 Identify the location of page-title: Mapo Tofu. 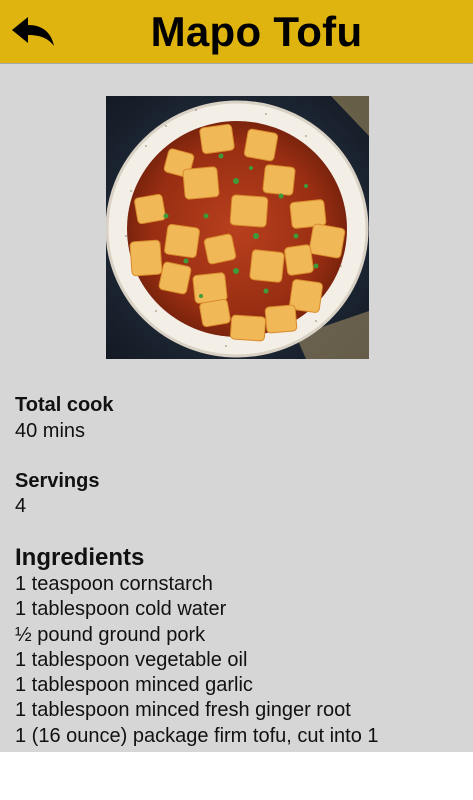
(256, 31).